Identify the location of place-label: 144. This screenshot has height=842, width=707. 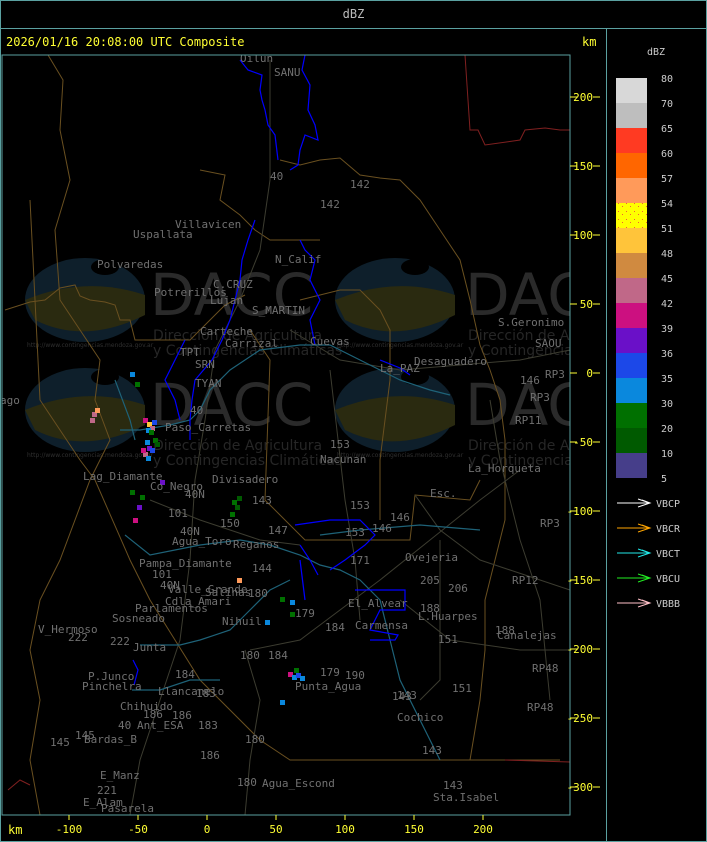
(262, 568).